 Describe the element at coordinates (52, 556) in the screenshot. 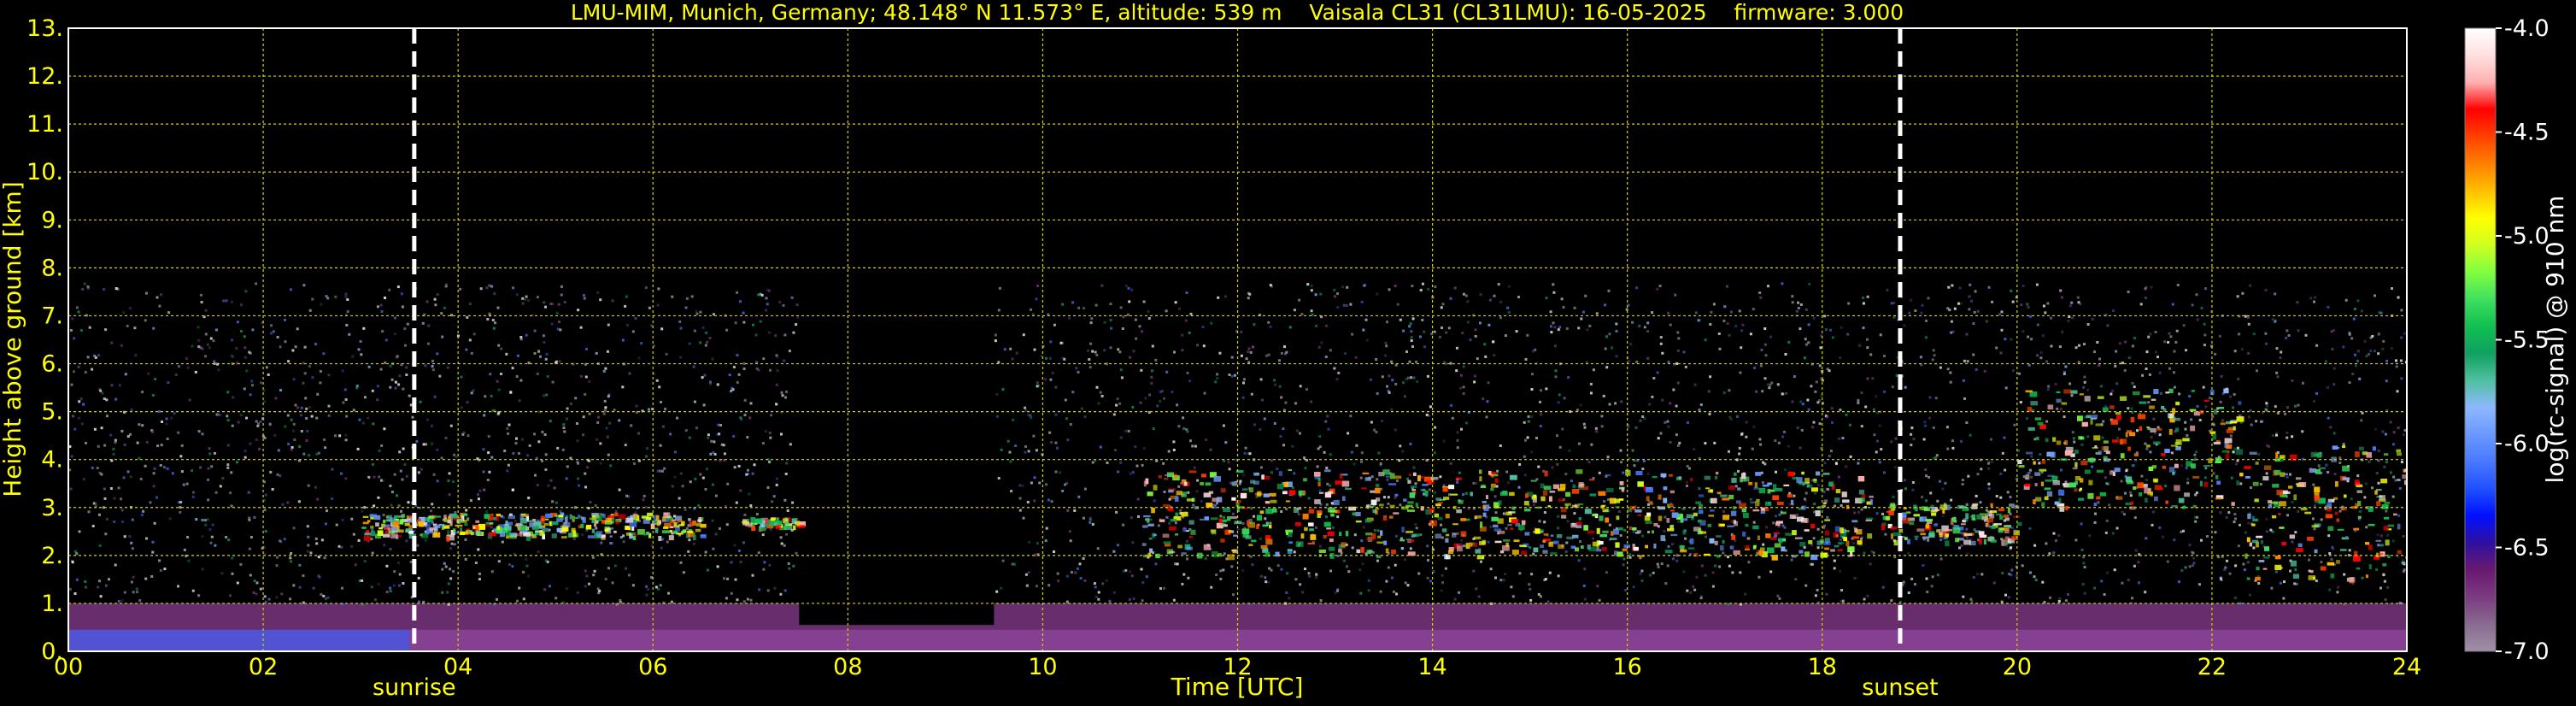

I see `y-tick-label: 2.` at that location.